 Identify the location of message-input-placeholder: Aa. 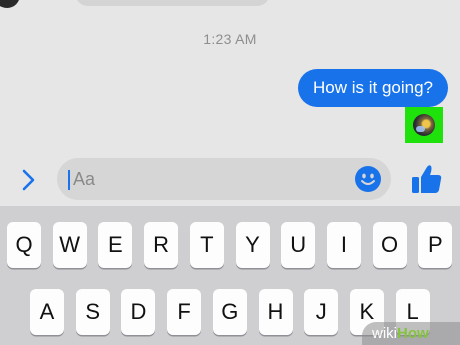
(84, 179).